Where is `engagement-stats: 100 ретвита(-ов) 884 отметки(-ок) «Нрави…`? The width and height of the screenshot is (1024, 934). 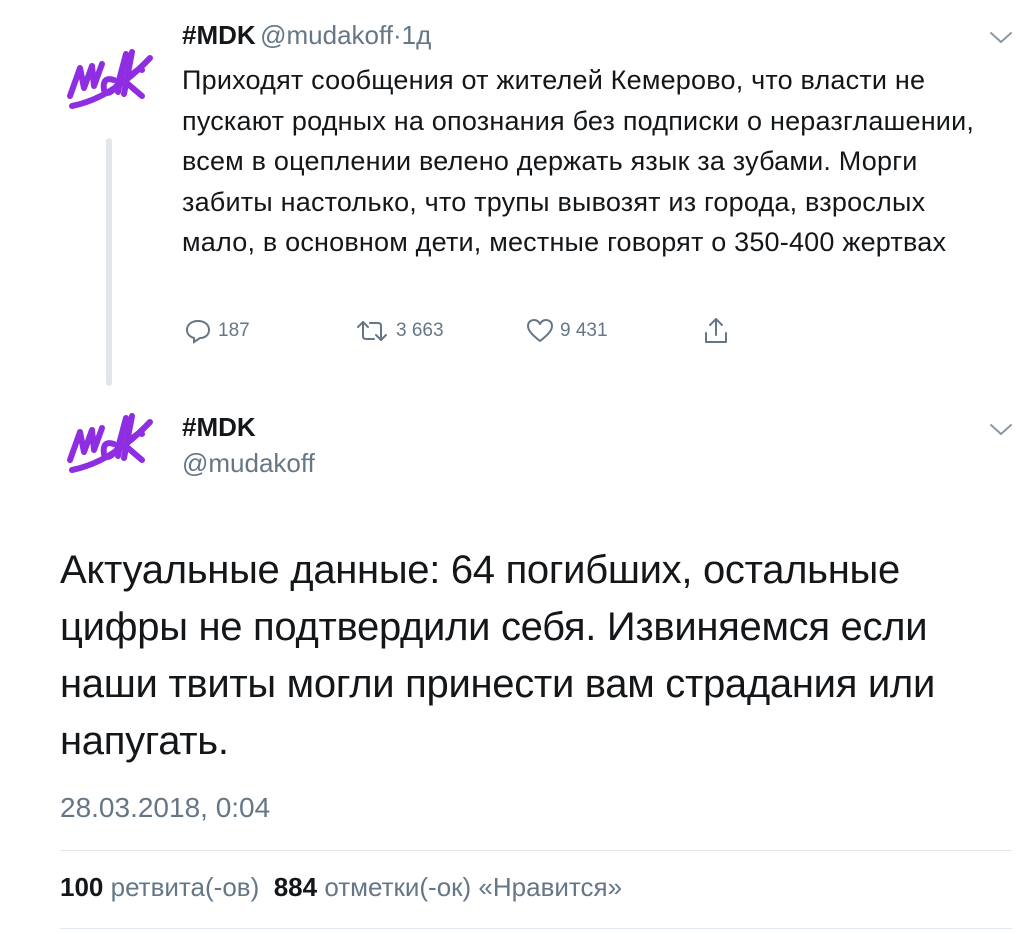
engagement-stats: 100 ретвита(-ов) 884 отметки(-ок) «Нрави… is located at coordinates (341, 887).